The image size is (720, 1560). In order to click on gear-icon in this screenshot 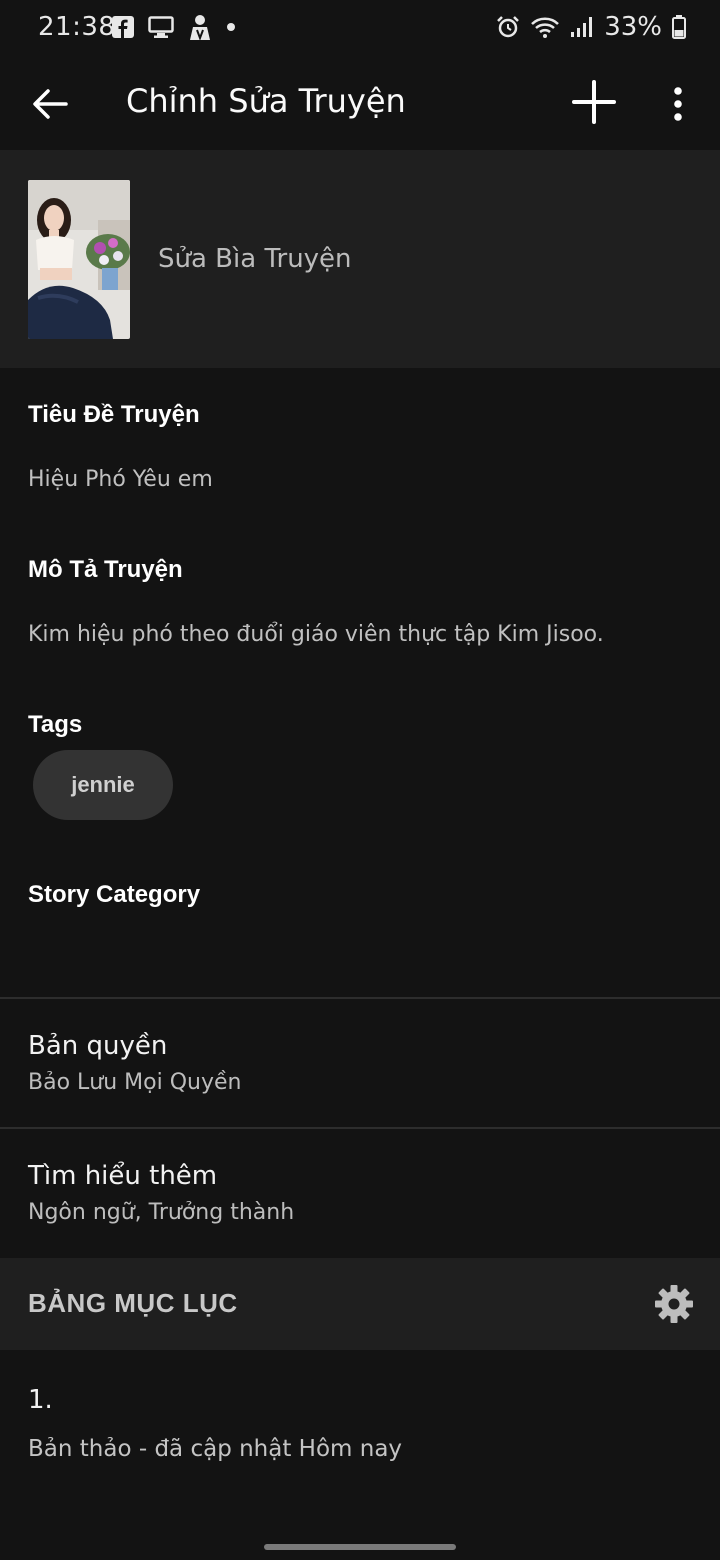, I will do `click(674, 1304)`.